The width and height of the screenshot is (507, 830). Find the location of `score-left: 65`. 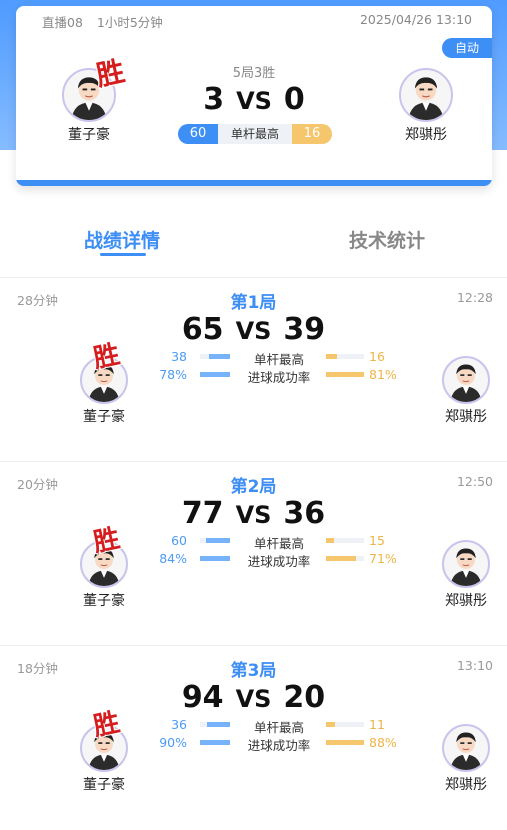

score-left: 65 is located at coordinates (202, 329).